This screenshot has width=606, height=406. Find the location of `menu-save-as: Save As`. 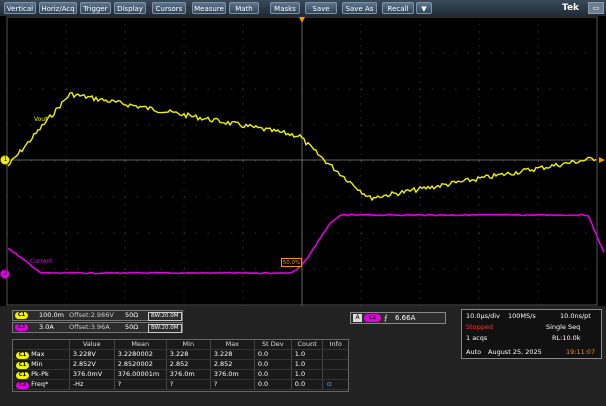

menu-save-as: Save As is located at coordinates (359, 8).